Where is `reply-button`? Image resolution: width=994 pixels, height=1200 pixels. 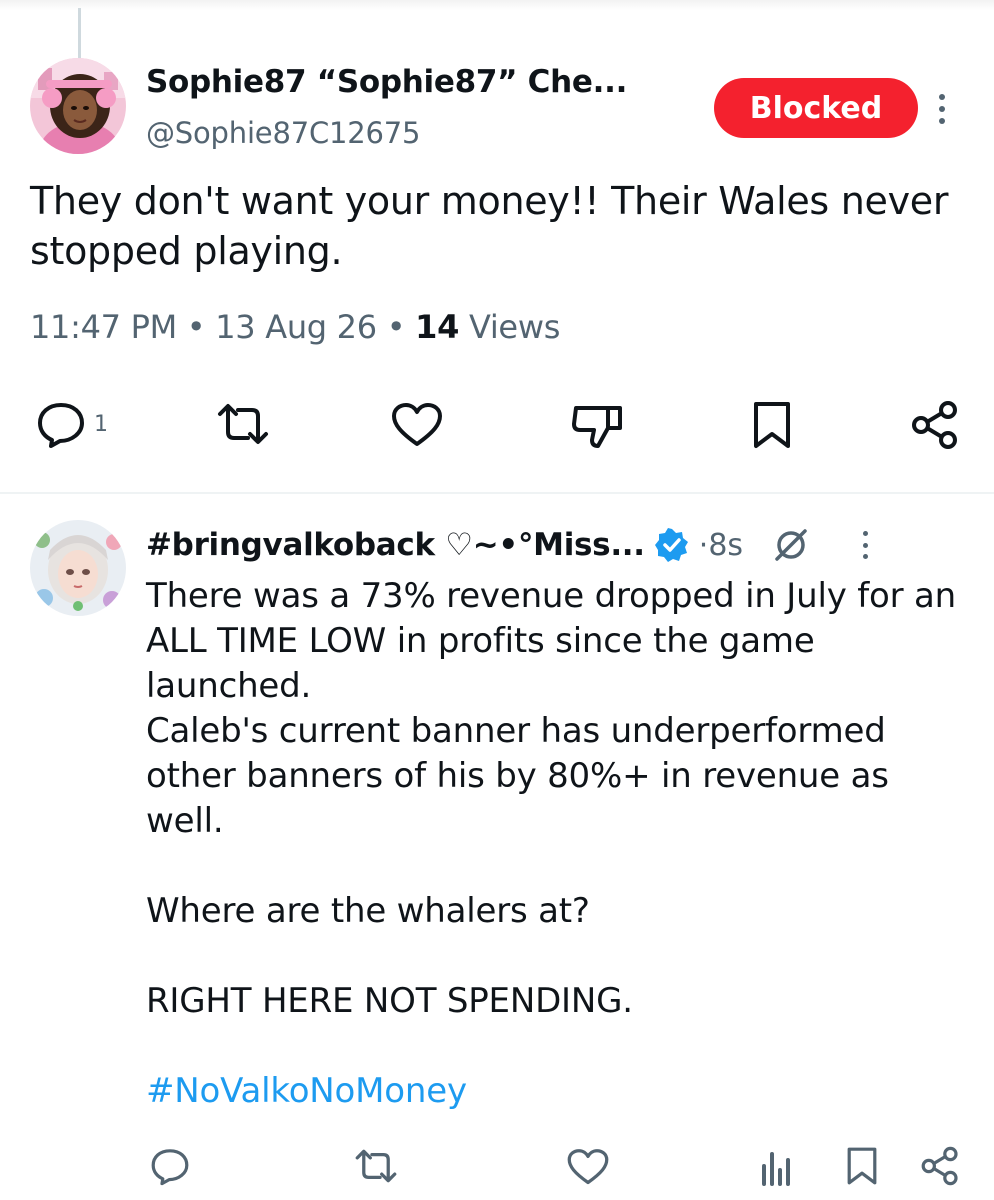 reply-button is located at coordinates (170, 1166).